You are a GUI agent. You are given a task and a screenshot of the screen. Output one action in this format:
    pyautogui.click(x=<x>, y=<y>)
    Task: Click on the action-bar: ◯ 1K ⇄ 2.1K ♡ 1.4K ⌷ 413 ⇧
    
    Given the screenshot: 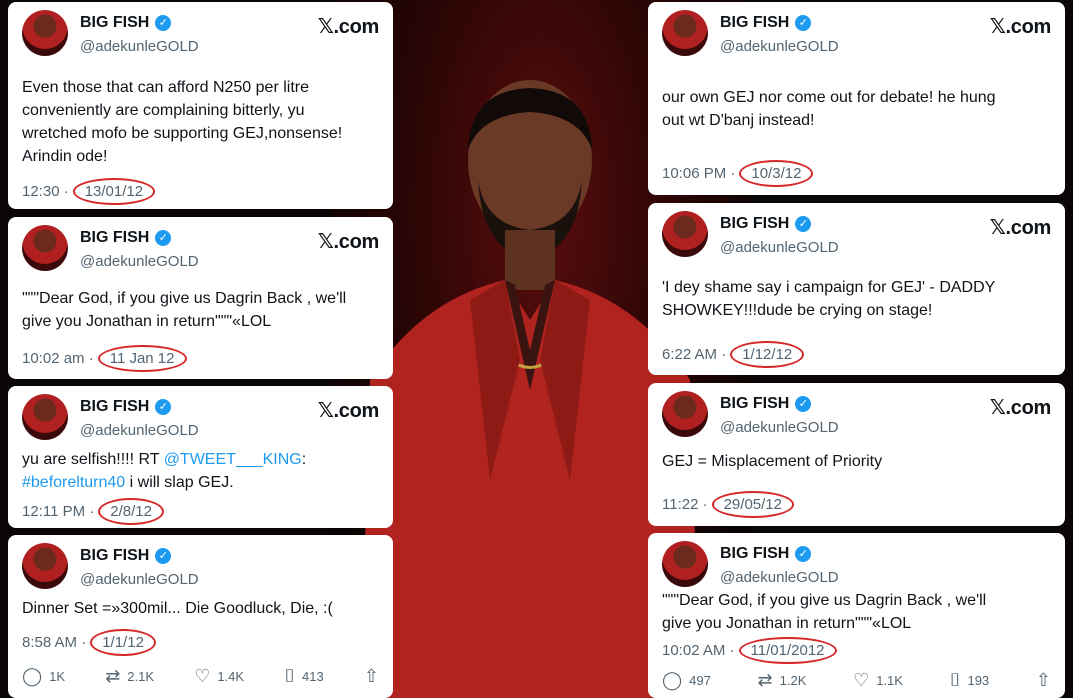 What is the action you would take?
    pyautogui.click(x=200, y=676)
    